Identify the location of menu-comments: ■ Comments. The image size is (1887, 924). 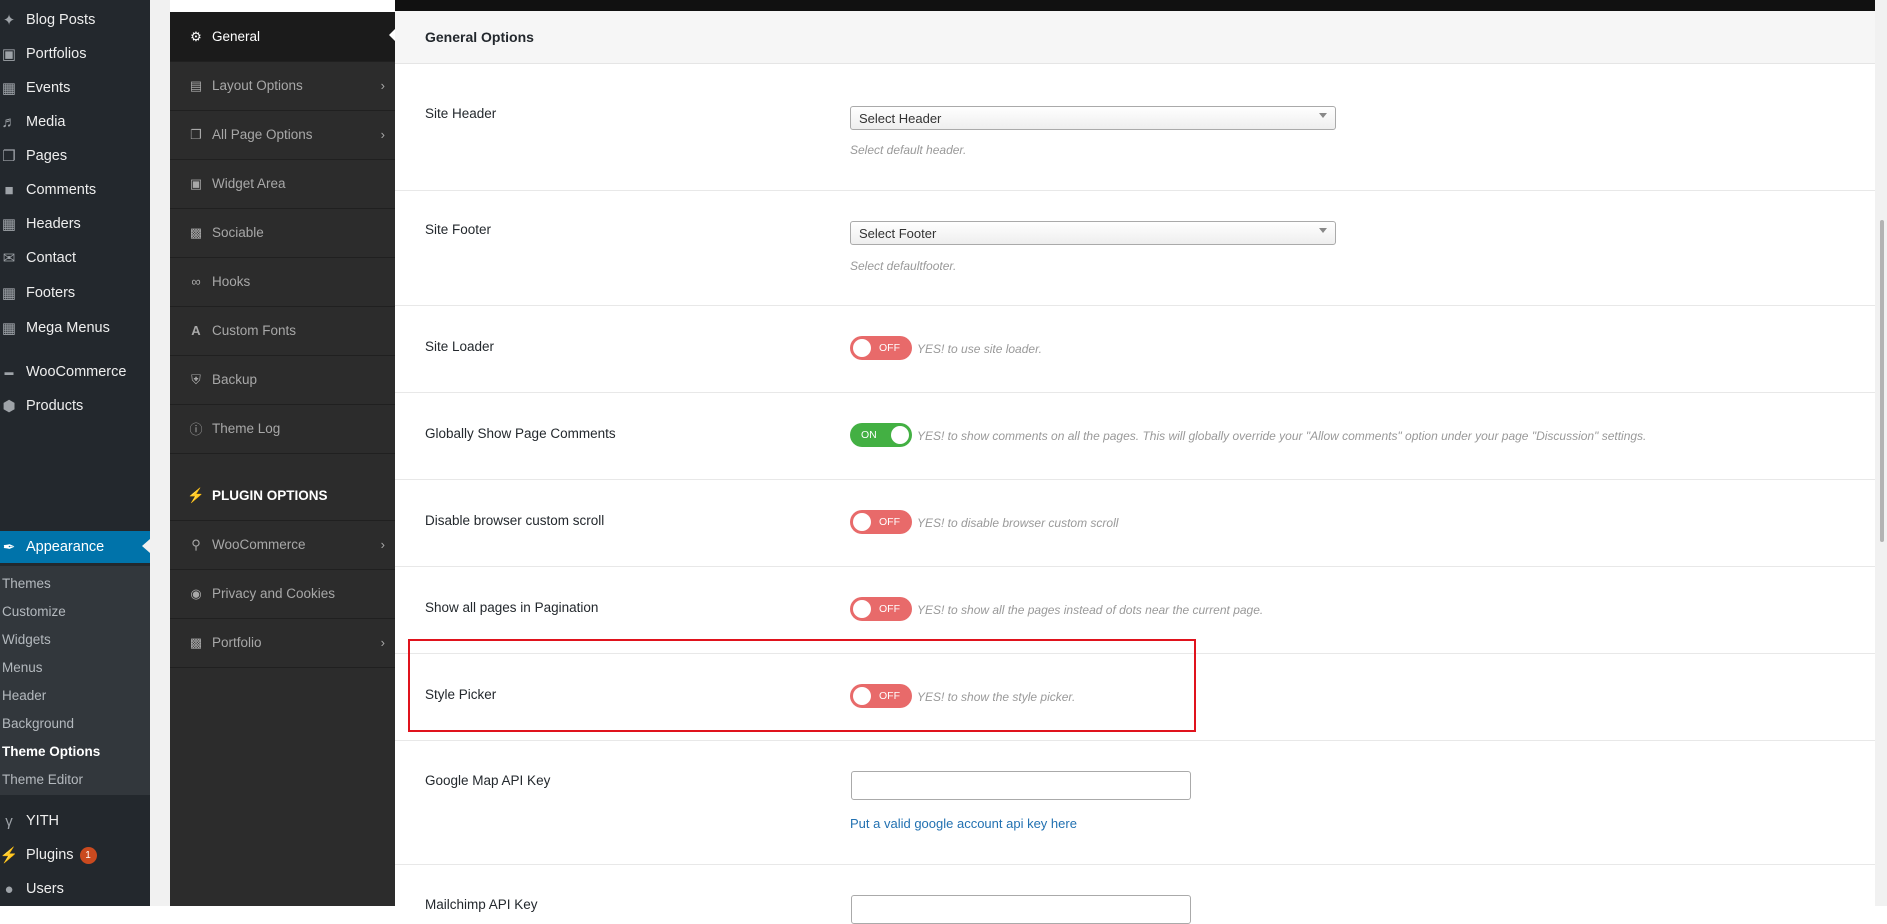
(75, 190).